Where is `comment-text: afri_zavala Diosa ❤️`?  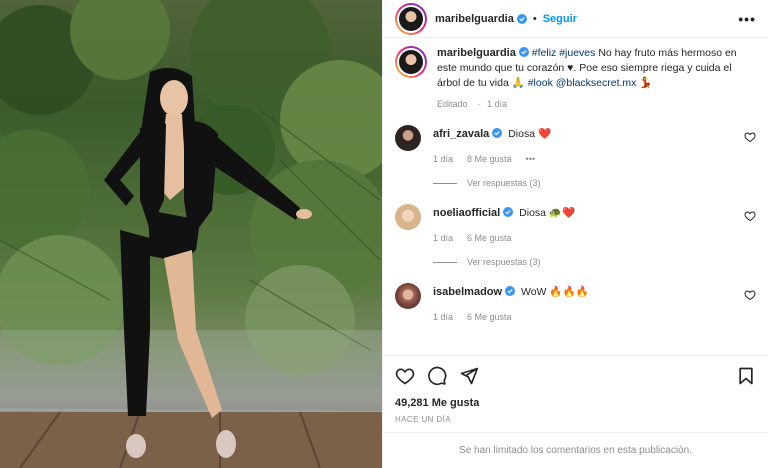
comment-text: afri_zavala Diosa ❤️ is located at coordinates (594, 133).